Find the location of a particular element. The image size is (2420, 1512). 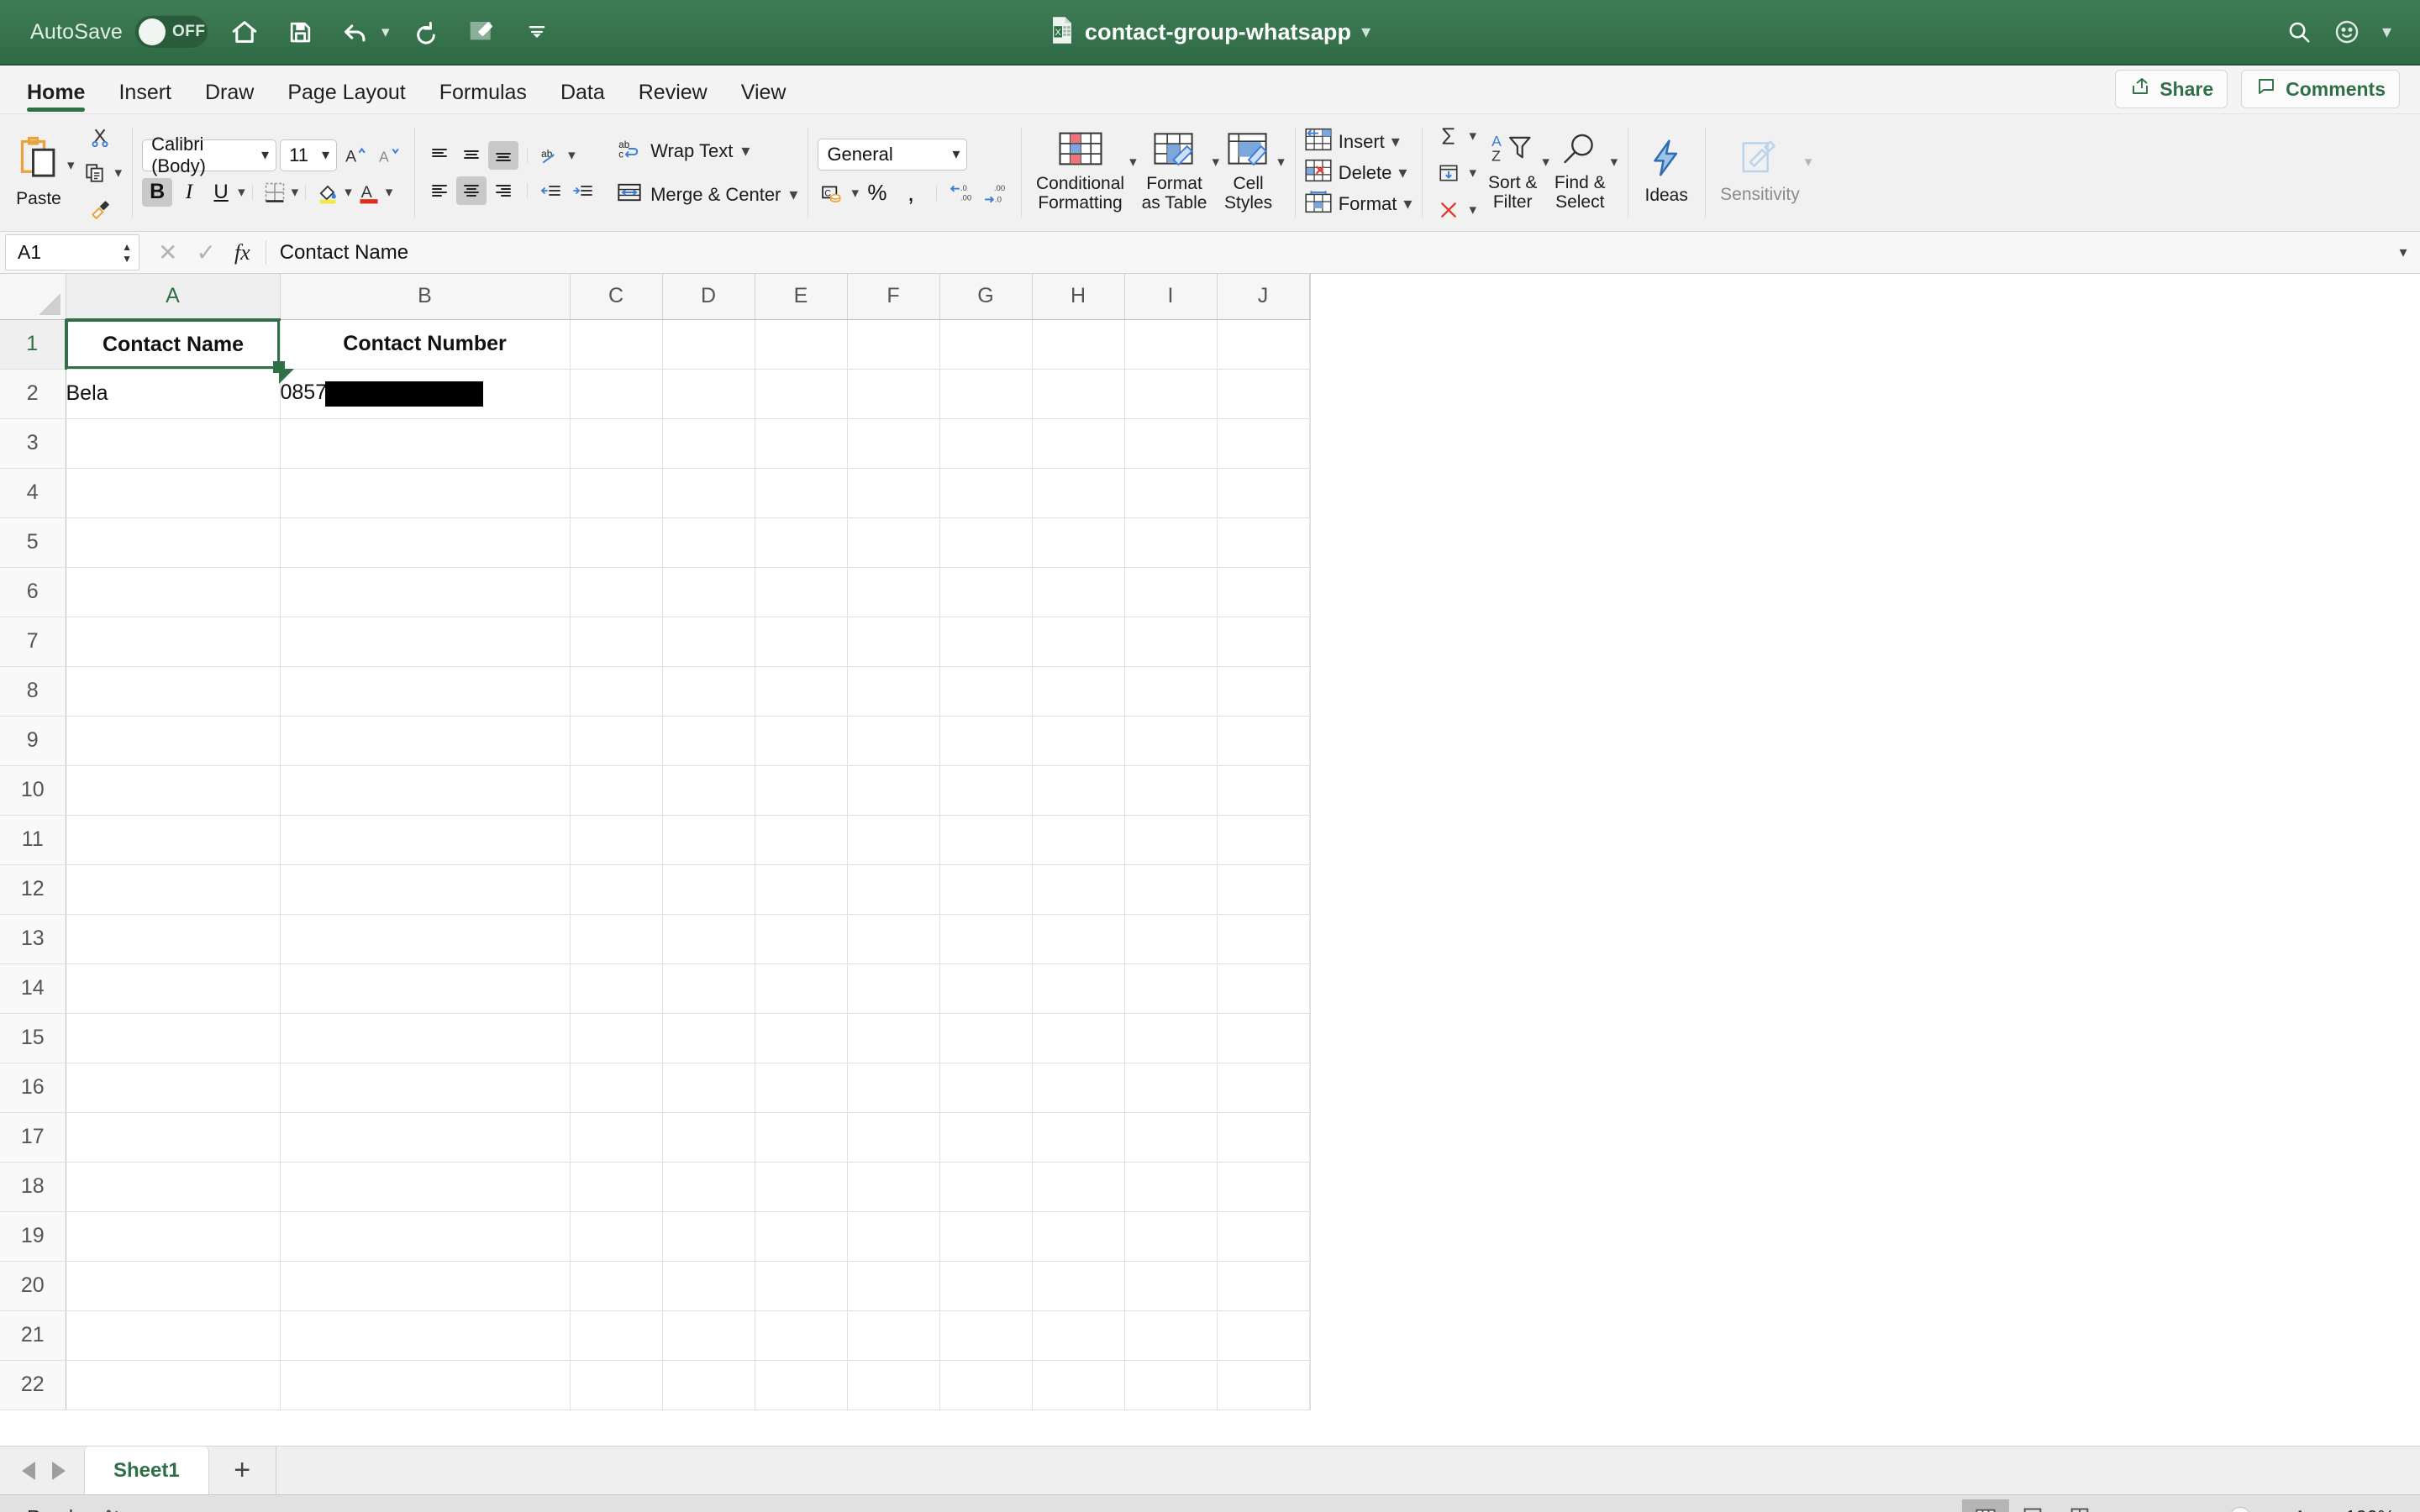

align-middle-button is located at coordinates (471, 155).